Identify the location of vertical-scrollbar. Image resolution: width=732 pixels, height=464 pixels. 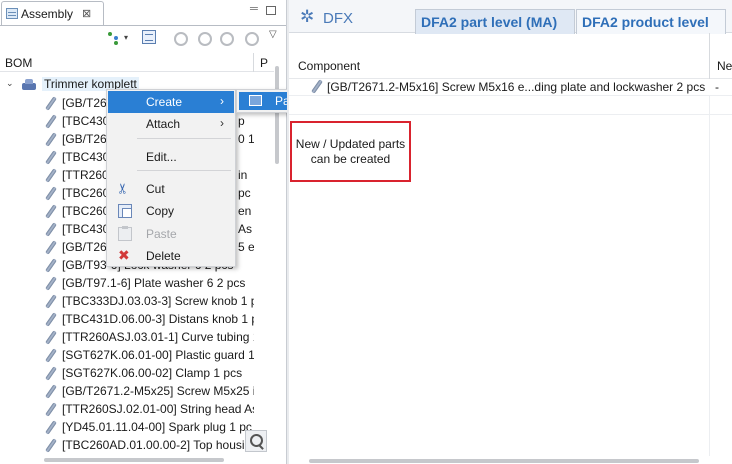
(277, 115).